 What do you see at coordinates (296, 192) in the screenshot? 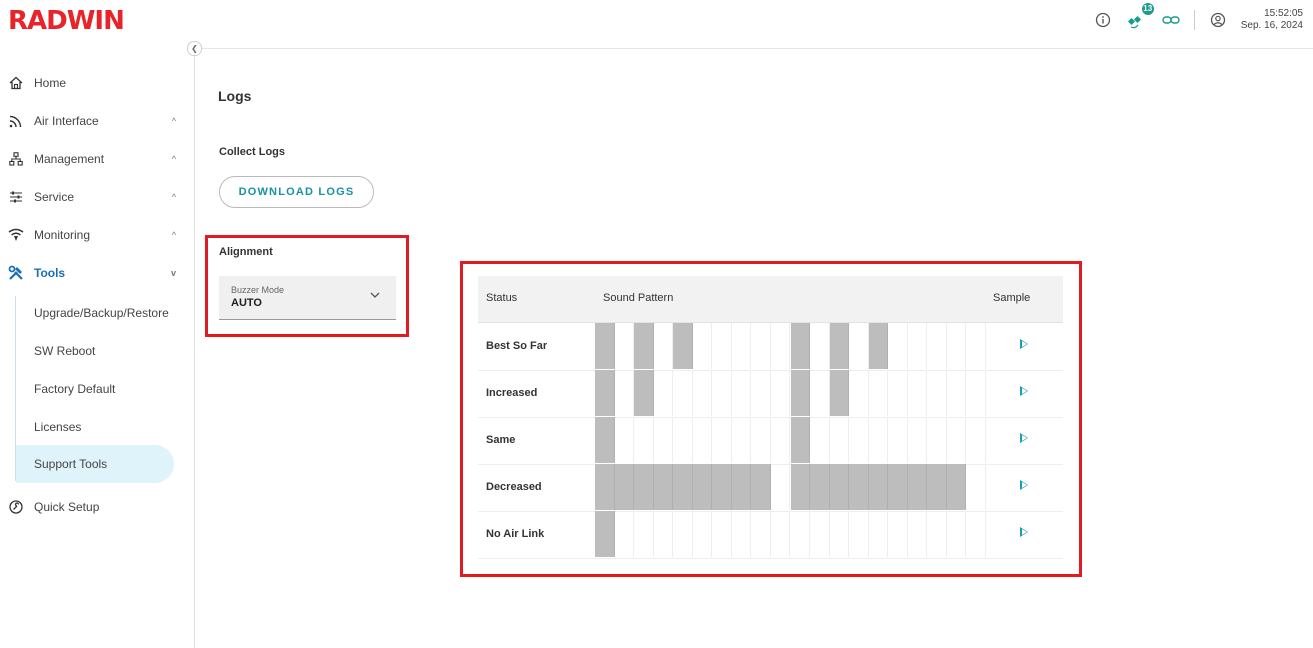
I see `download-logs-button: DOWNLOAD LOGS` at bounding box center [296, 192].